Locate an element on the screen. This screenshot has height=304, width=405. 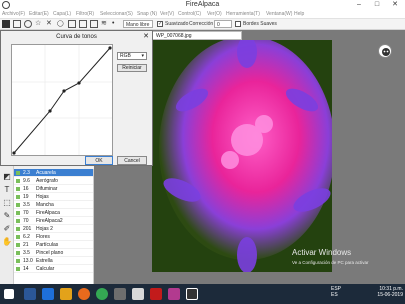
shape-tool-icon is located at coordinates (17, 24).